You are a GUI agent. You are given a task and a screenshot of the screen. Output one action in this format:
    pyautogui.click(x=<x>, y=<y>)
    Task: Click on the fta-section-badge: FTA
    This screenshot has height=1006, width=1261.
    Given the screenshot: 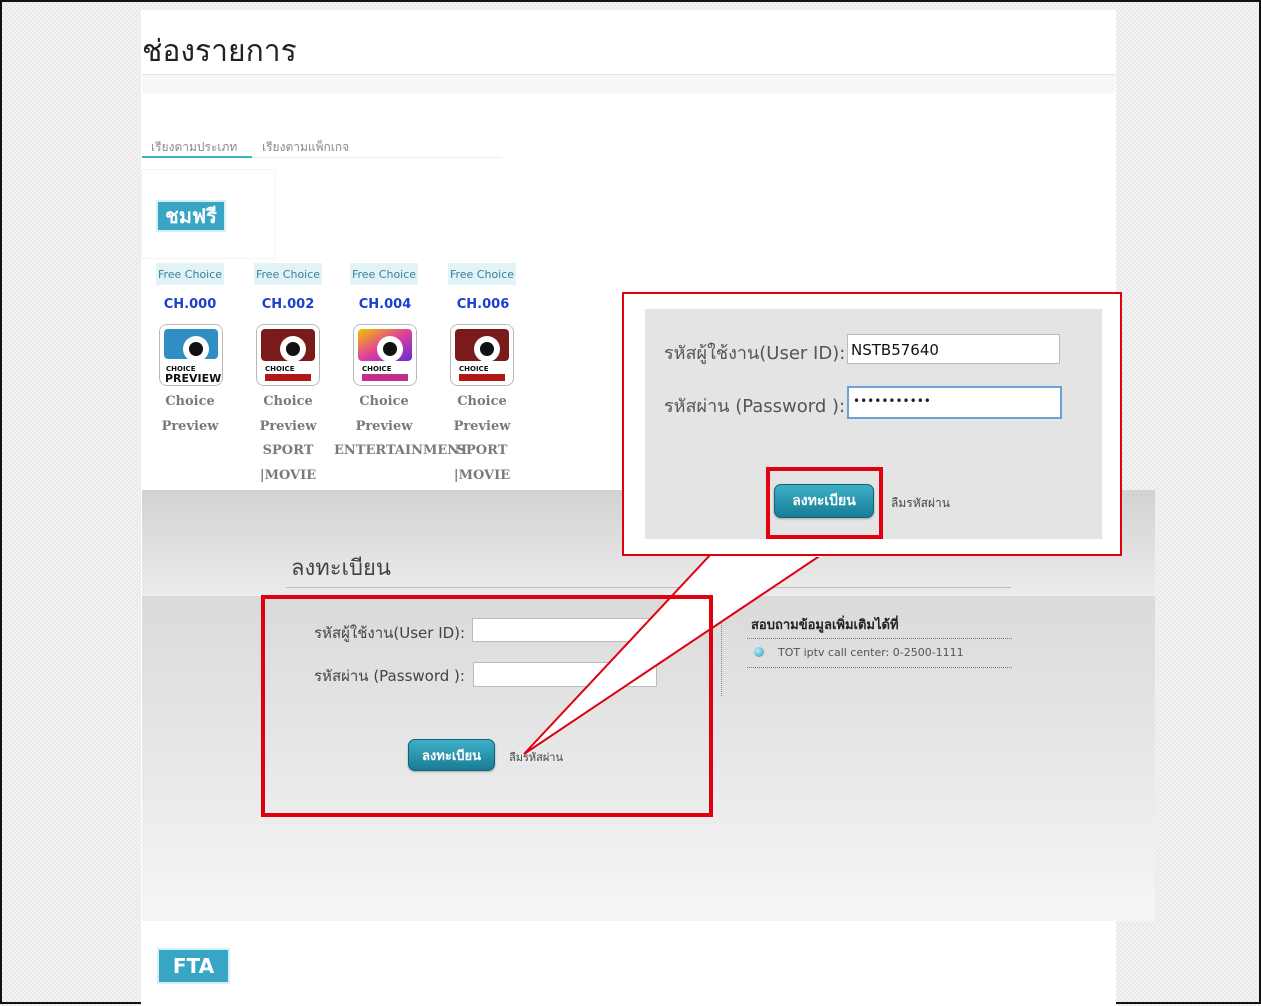 What is the action you would take?
    pyautogui.click(x=193, y=966)
    